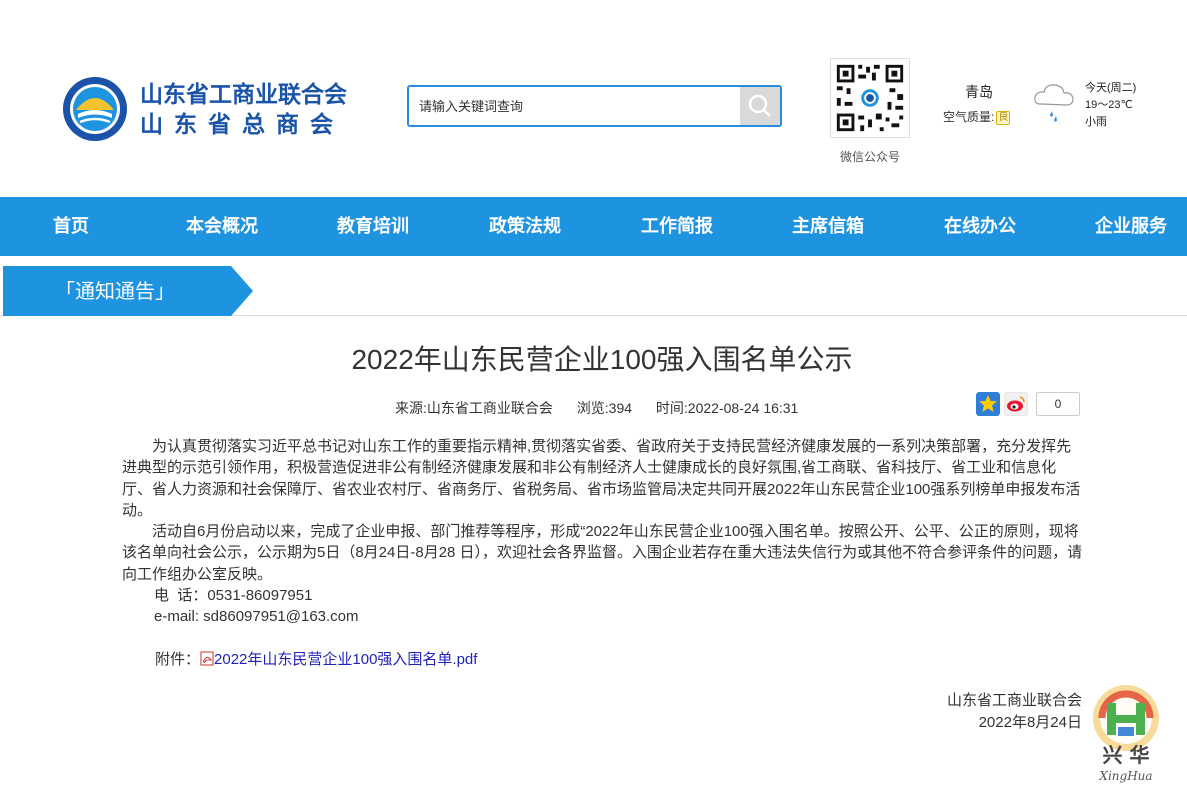 This screenshot has height=786, width=1187. What do you see at coordinates (1111, 88) in the screenshot?
I see `weather-day: 今天(周二)` at bounding box center [1111, 88].